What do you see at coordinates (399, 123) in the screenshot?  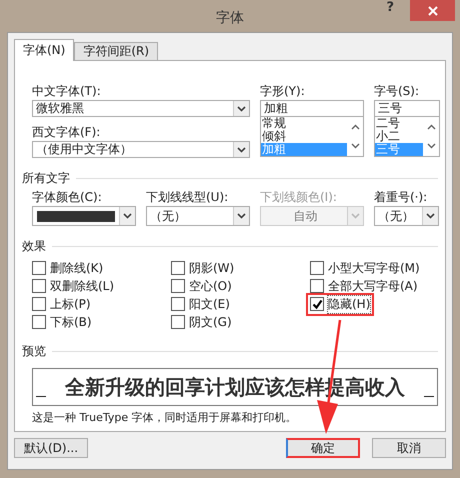 I see `list-item: 二号` at bounding box center [399, 123].